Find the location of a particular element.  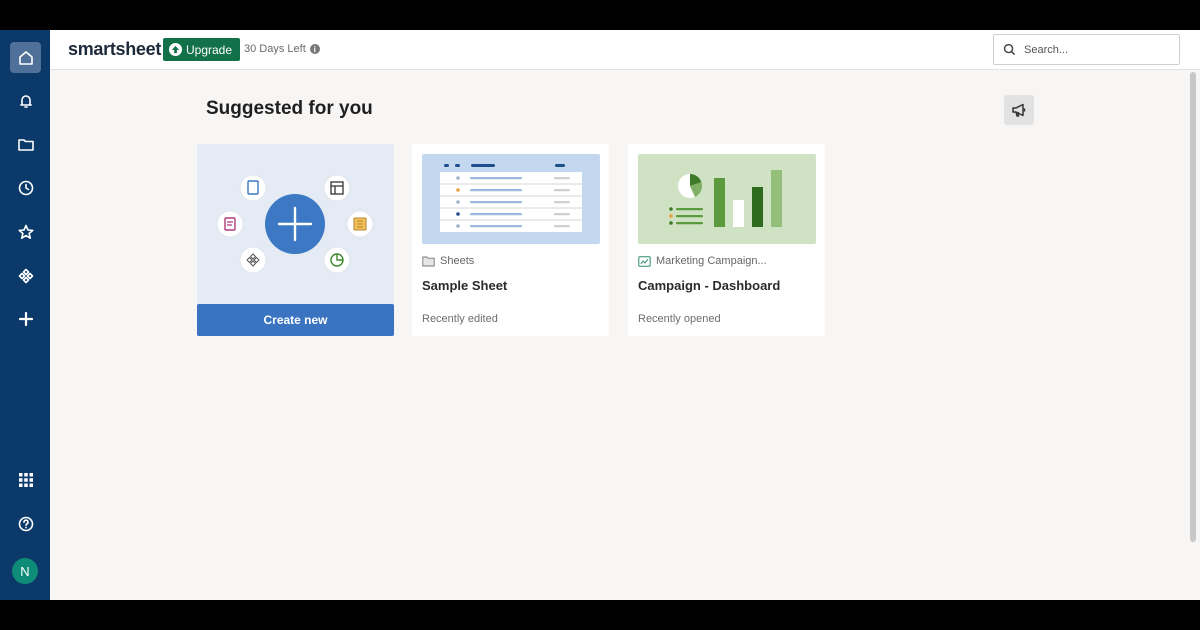

star-icon is located at coordinates (25, 231).